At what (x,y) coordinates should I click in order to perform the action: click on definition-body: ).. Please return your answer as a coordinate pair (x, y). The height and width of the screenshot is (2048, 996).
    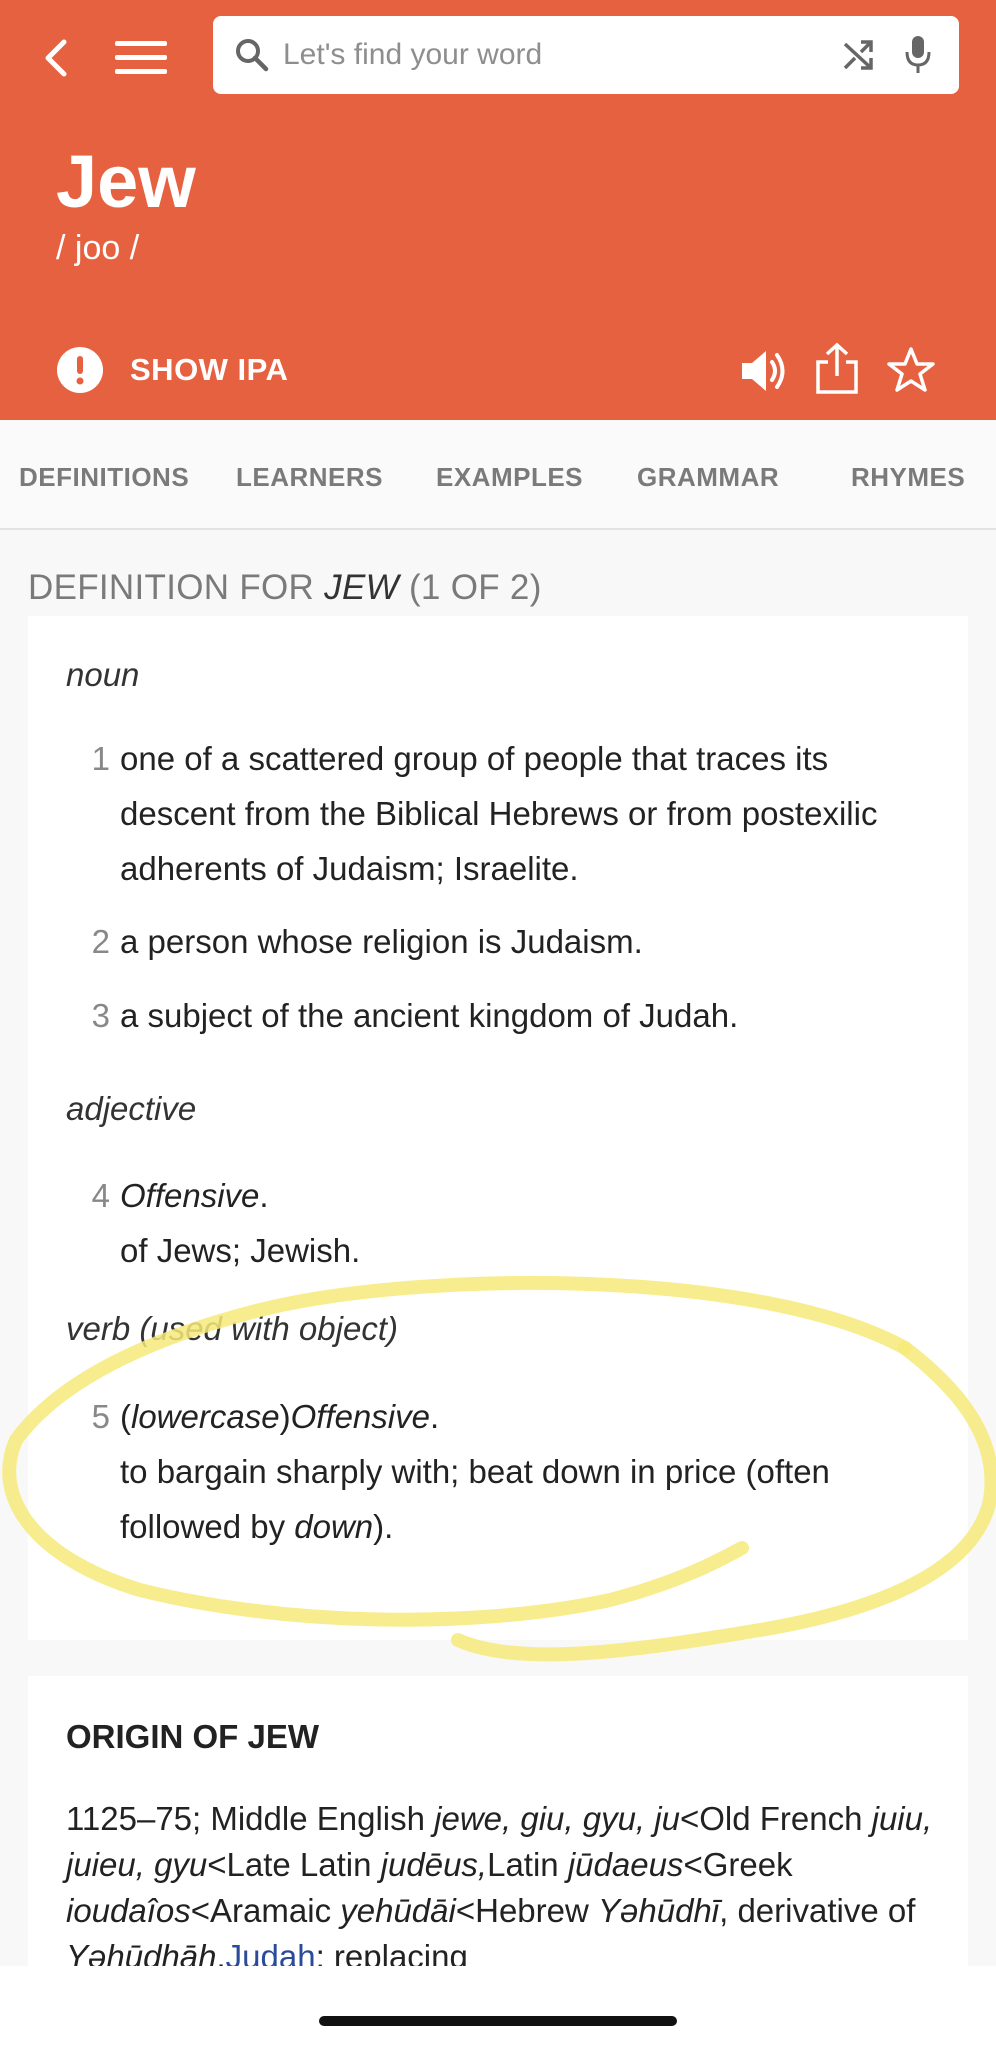
    Looking at the image, I should click on (383, 1526).